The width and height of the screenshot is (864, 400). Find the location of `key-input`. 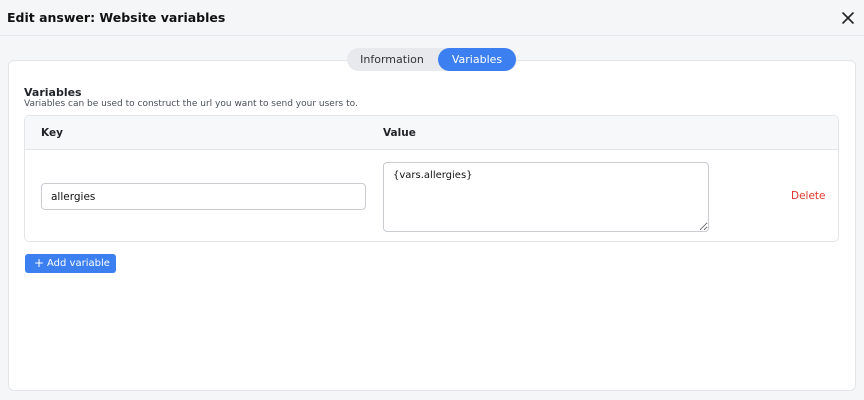

key-input is located at coordinates (203, 196).